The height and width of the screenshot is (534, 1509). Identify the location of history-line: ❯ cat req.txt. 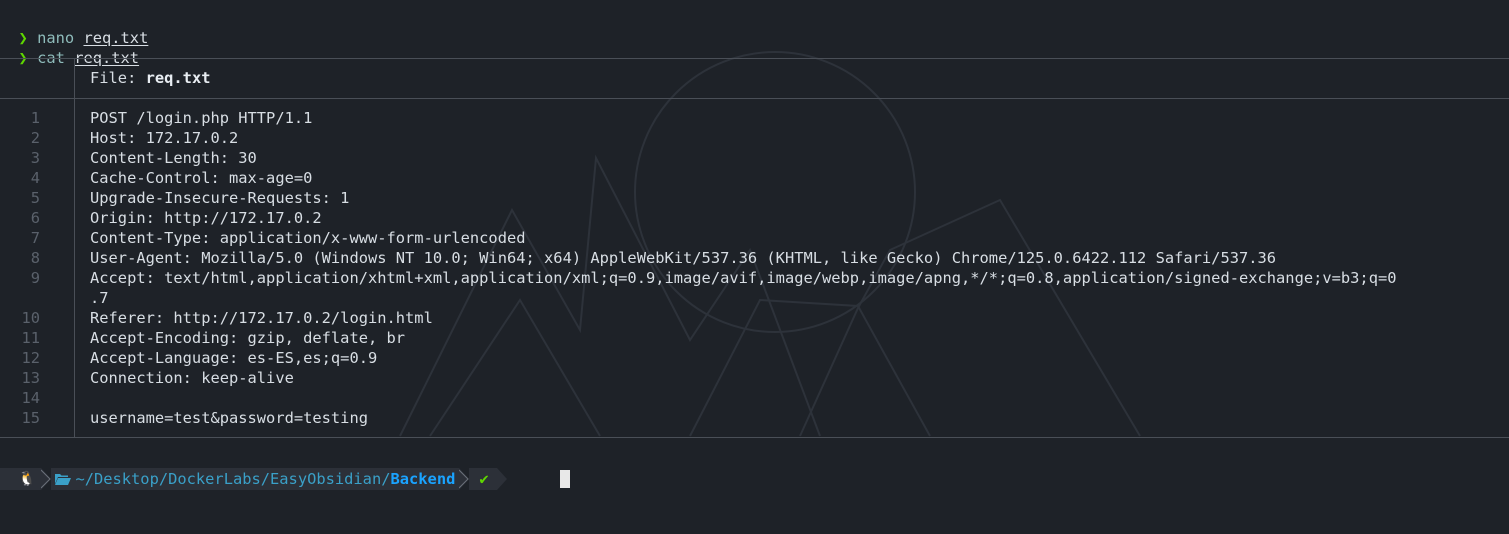
(70, 47).